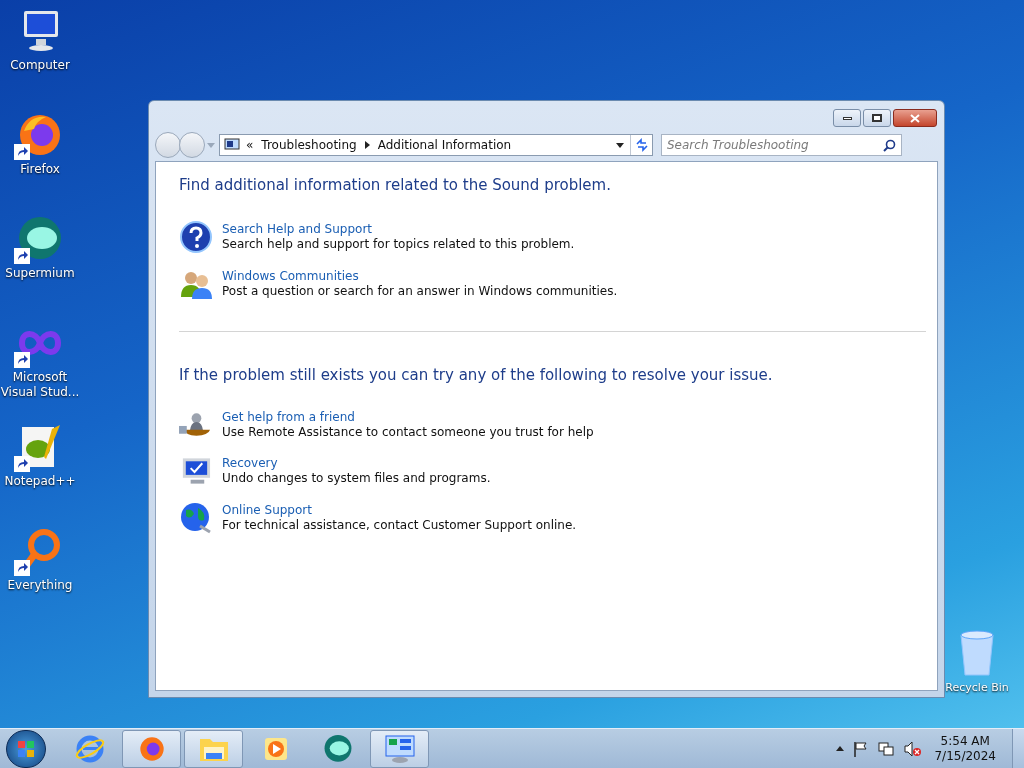  Describe the element at coordinates (40, 65) in the screenshot. I see `desktop-icon-label: Computer` at that location.